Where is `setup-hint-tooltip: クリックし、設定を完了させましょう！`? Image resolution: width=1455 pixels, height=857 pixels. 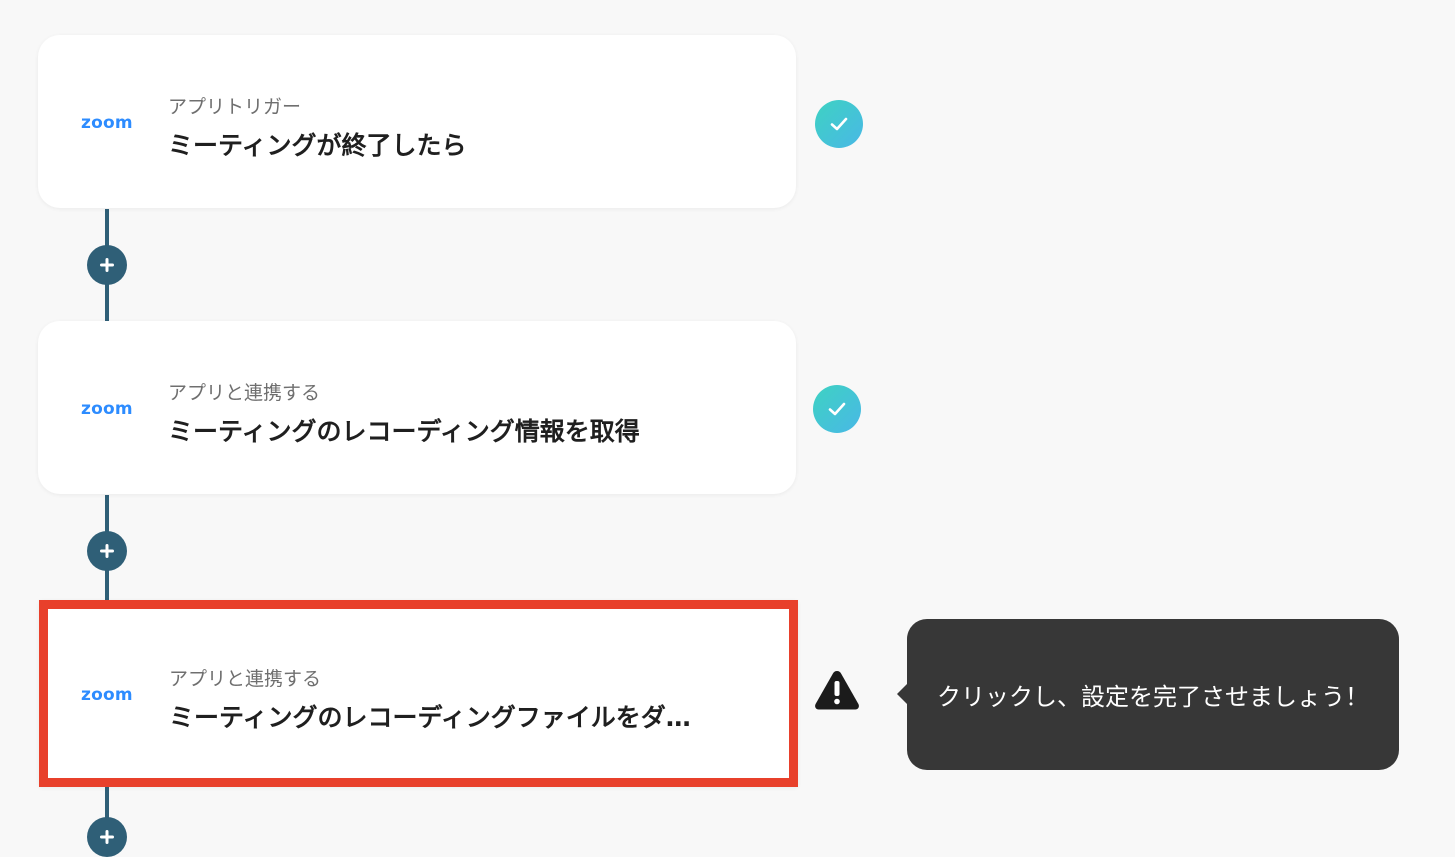 setup-hint-tooltip: クリックし、設定を完了させましょう！ is located at coordinates (1148, 694).